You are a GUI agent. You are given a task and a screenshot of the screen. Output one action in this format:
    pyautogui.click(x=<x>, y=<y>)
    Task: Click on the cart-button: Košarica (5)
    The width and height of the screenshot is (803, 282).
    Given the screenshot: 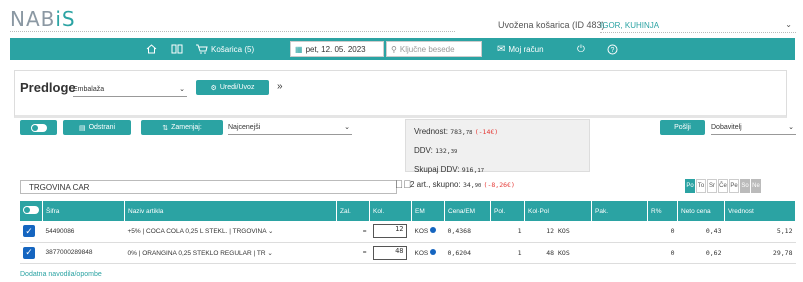 What is the action you would take?
    pyautogui.click(x=225, y=49)
    